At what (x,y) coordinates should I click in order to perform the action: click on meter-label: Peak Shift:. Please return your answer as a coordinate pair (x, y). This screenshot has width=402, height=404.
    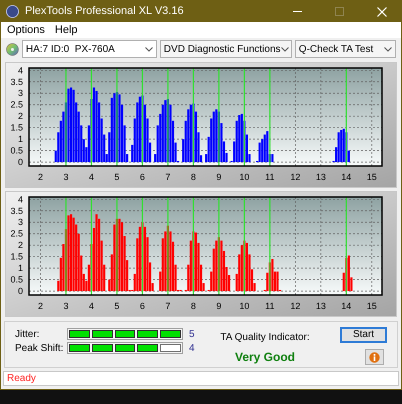
    Looking at the image, I should click on (39, 349).